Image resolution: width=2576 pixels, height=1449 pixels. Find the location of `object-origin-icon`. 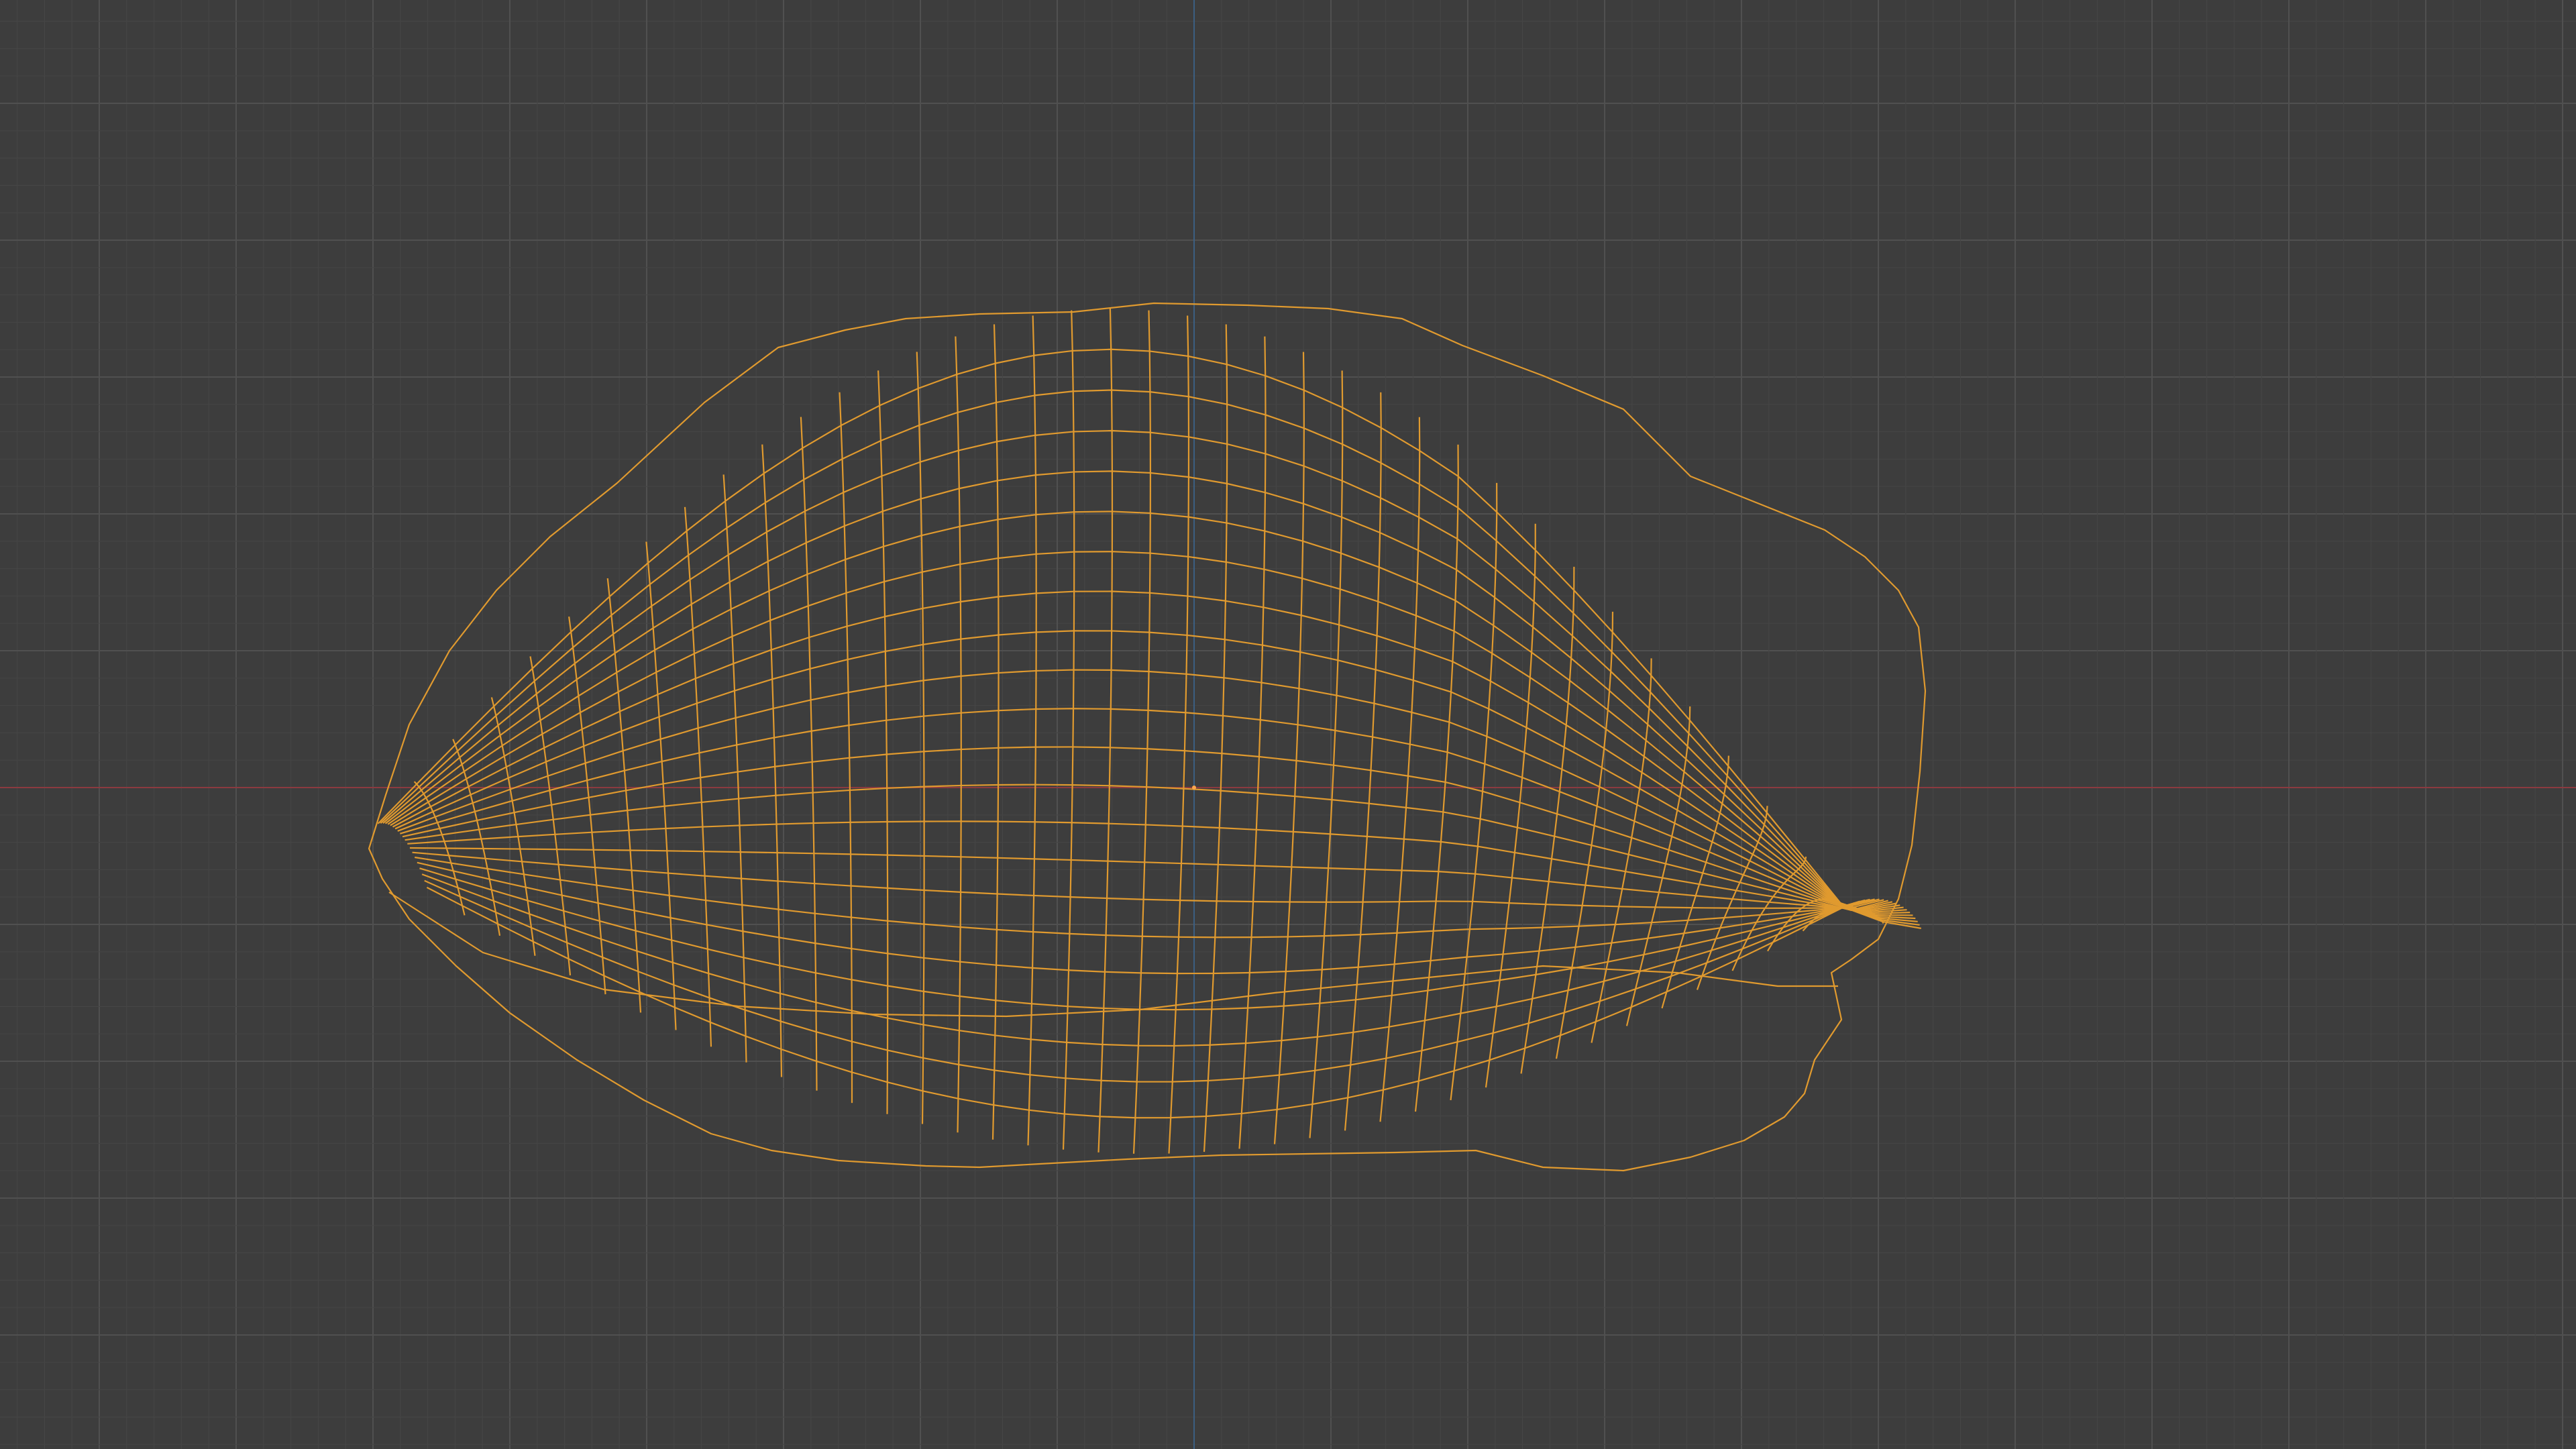

object-origin-icon is located at coordinates (1194, 788).